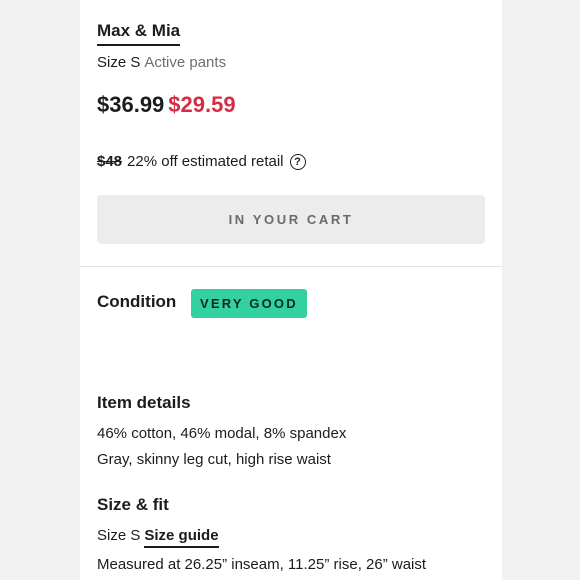 Image resolution: width=580 pixels, height=580 pixels. Describe the element at coordinates (222, 433) in the screenshot. I see `item-detail-line: 46% cotton, 46% modal, 8% spandex` at that location.